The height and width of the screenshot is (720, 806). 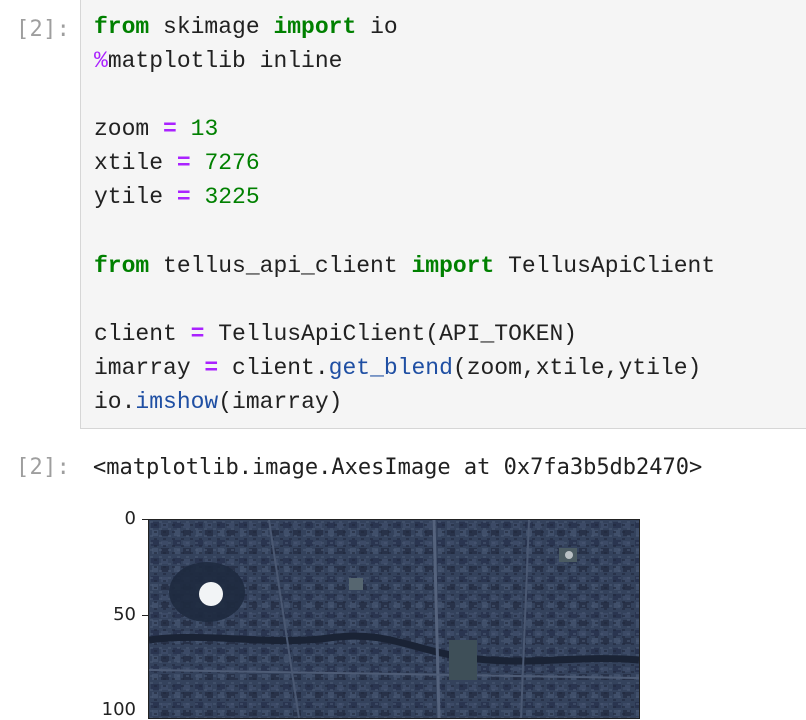 What do you see at coordinates (135, 197) in the screenshot?
I see `code-token: ytile` at bounding box center [135, 197].